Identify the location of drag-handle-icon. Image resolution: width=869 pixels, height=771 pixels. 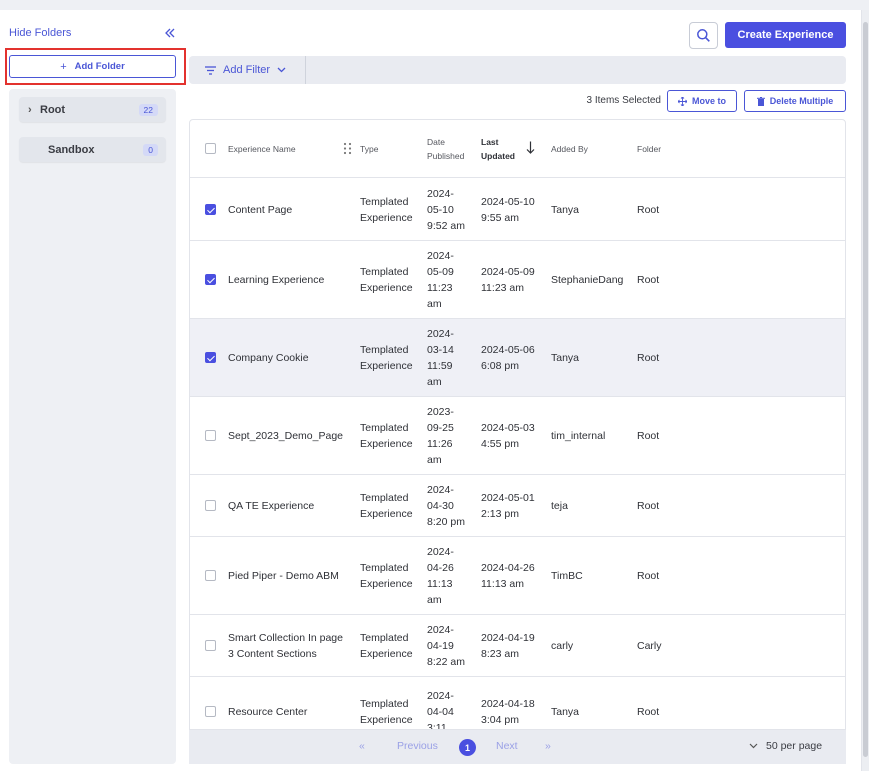
(347, 148).